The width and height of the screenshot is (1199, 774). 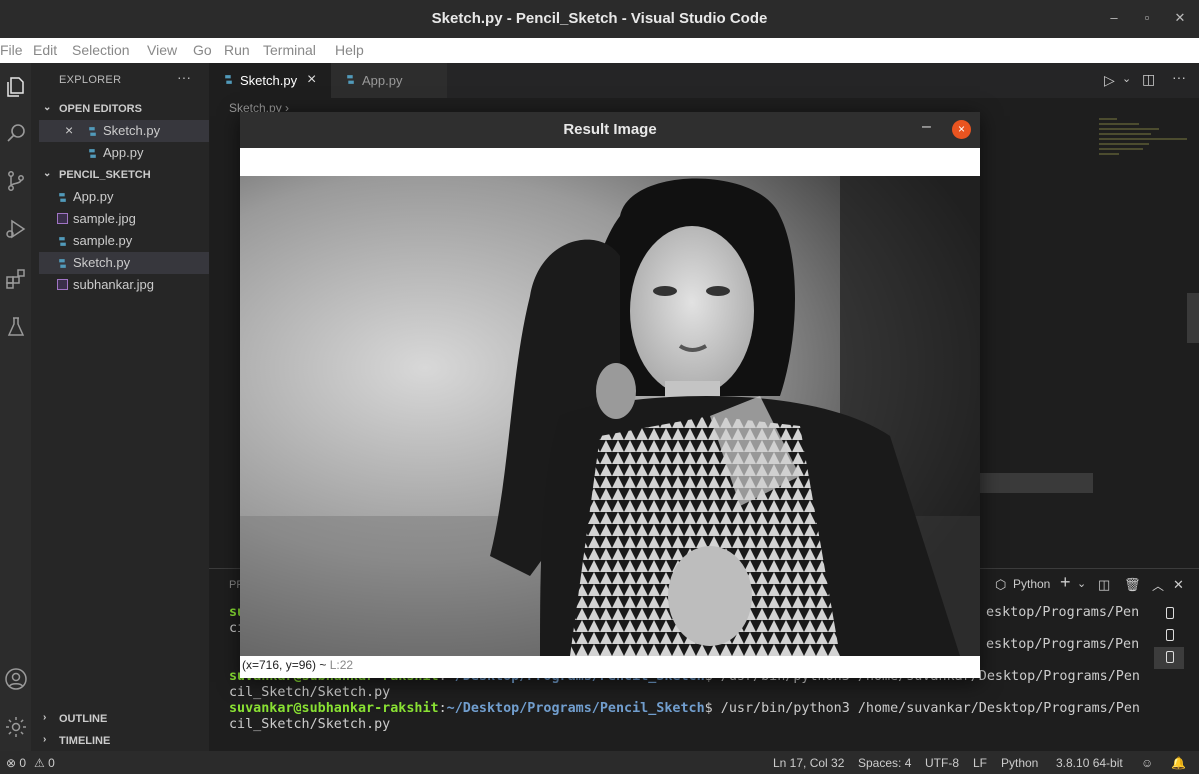 What do you see at coordinates (1114, 17) in the screenshot?
I see `minimize-icon: –` at bounding box center [1114, 17].